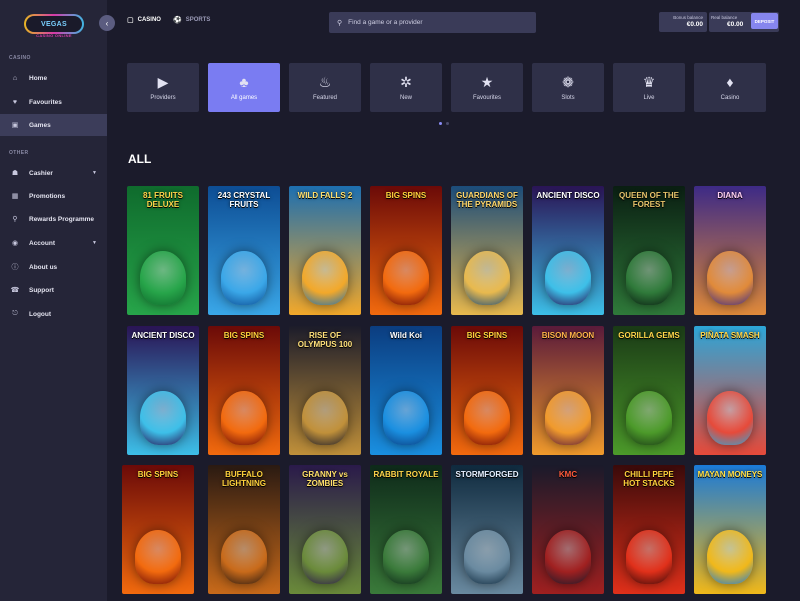 This screenshot has height=601, width=800. I want to click on section-title: ALL, so click(140, 159).